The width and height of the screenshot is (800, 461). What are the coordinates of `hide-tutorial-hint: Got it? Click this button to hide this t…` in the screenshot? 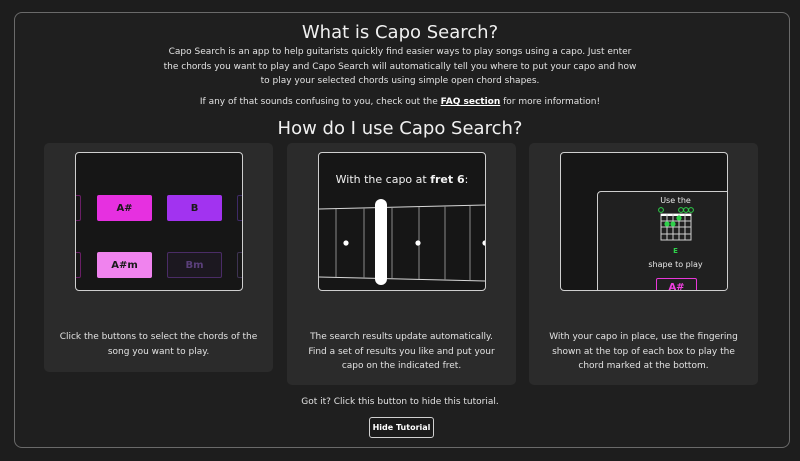 It's located at (400, 402).